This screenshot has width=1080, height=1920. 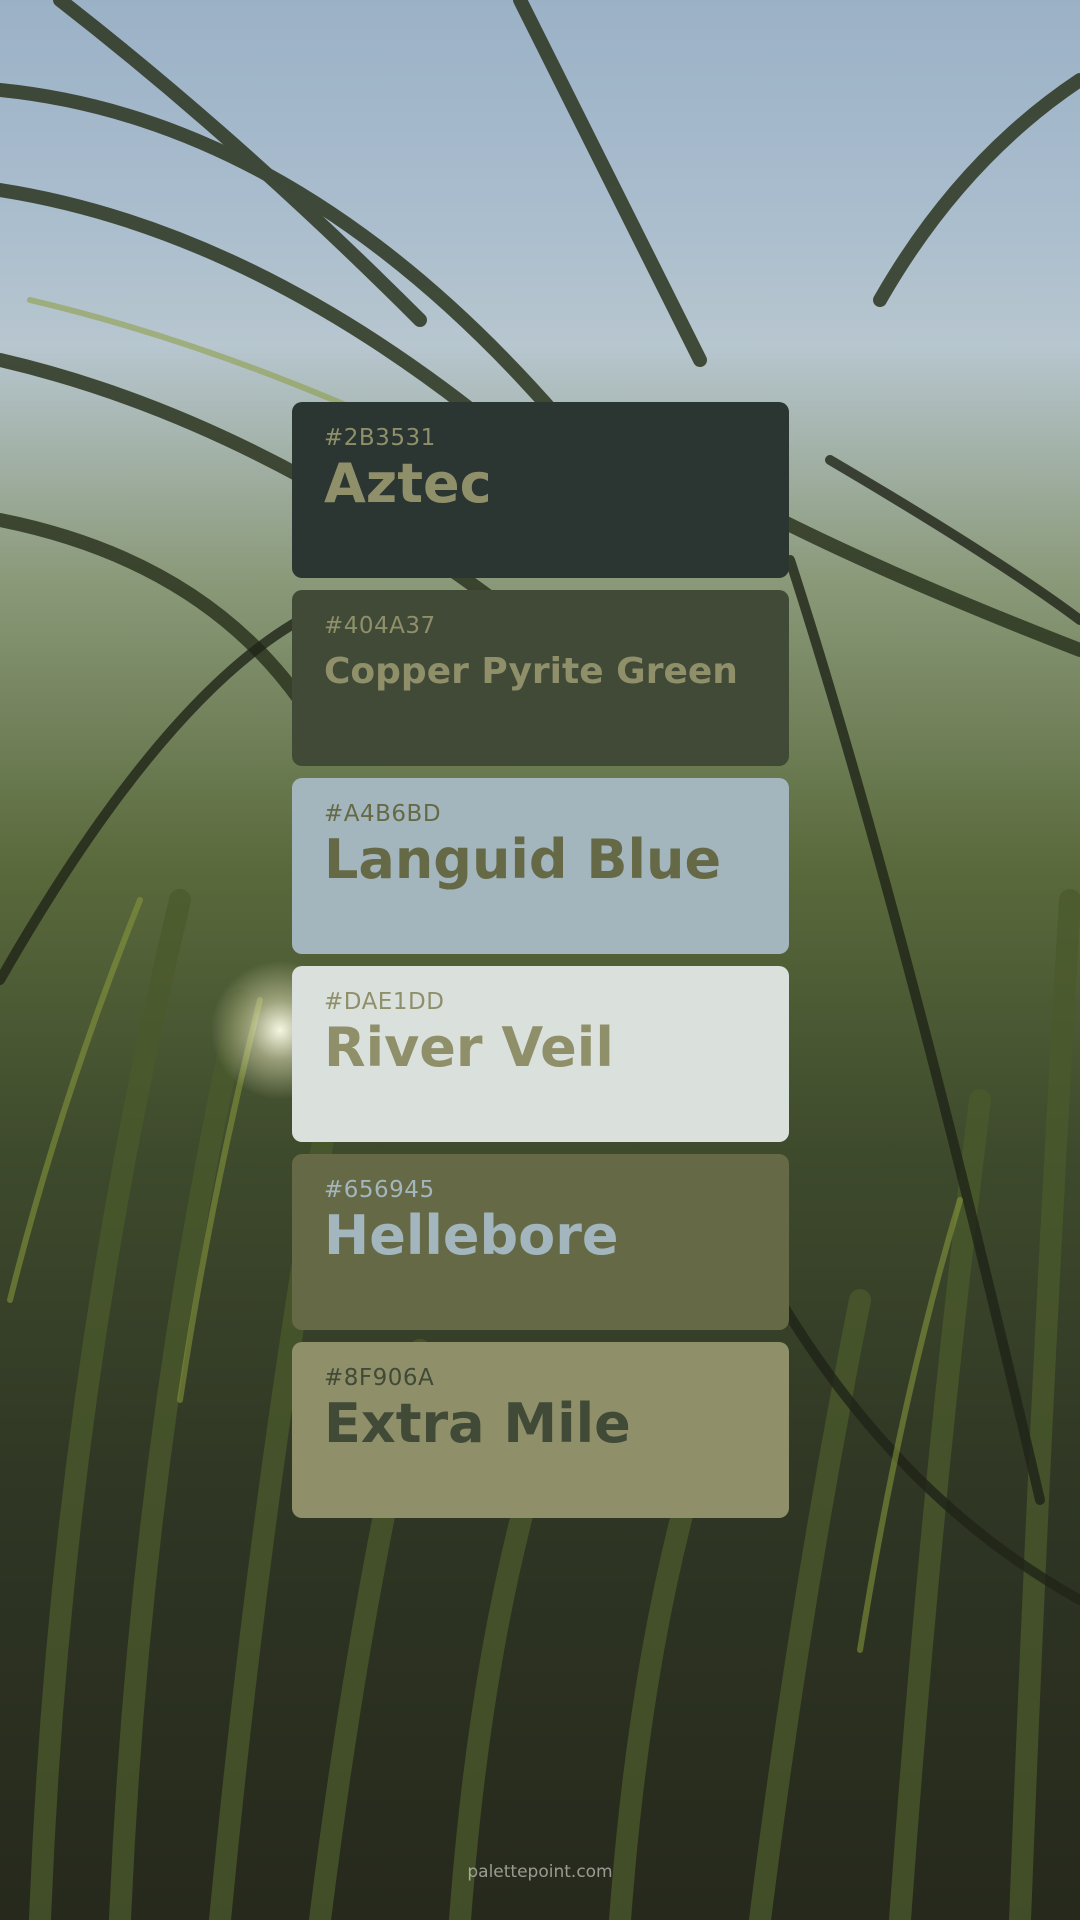 I want to click on color-name: Languid Blue, so click(x=523, y=859).